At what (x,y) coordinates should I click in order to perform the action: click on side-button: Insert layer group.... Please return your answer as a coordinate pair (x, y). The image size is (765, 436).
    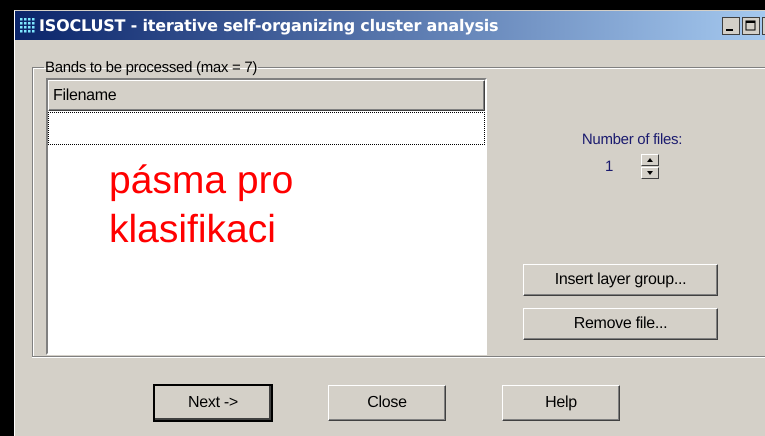
    Looking at the image, I should click on (620, 280).